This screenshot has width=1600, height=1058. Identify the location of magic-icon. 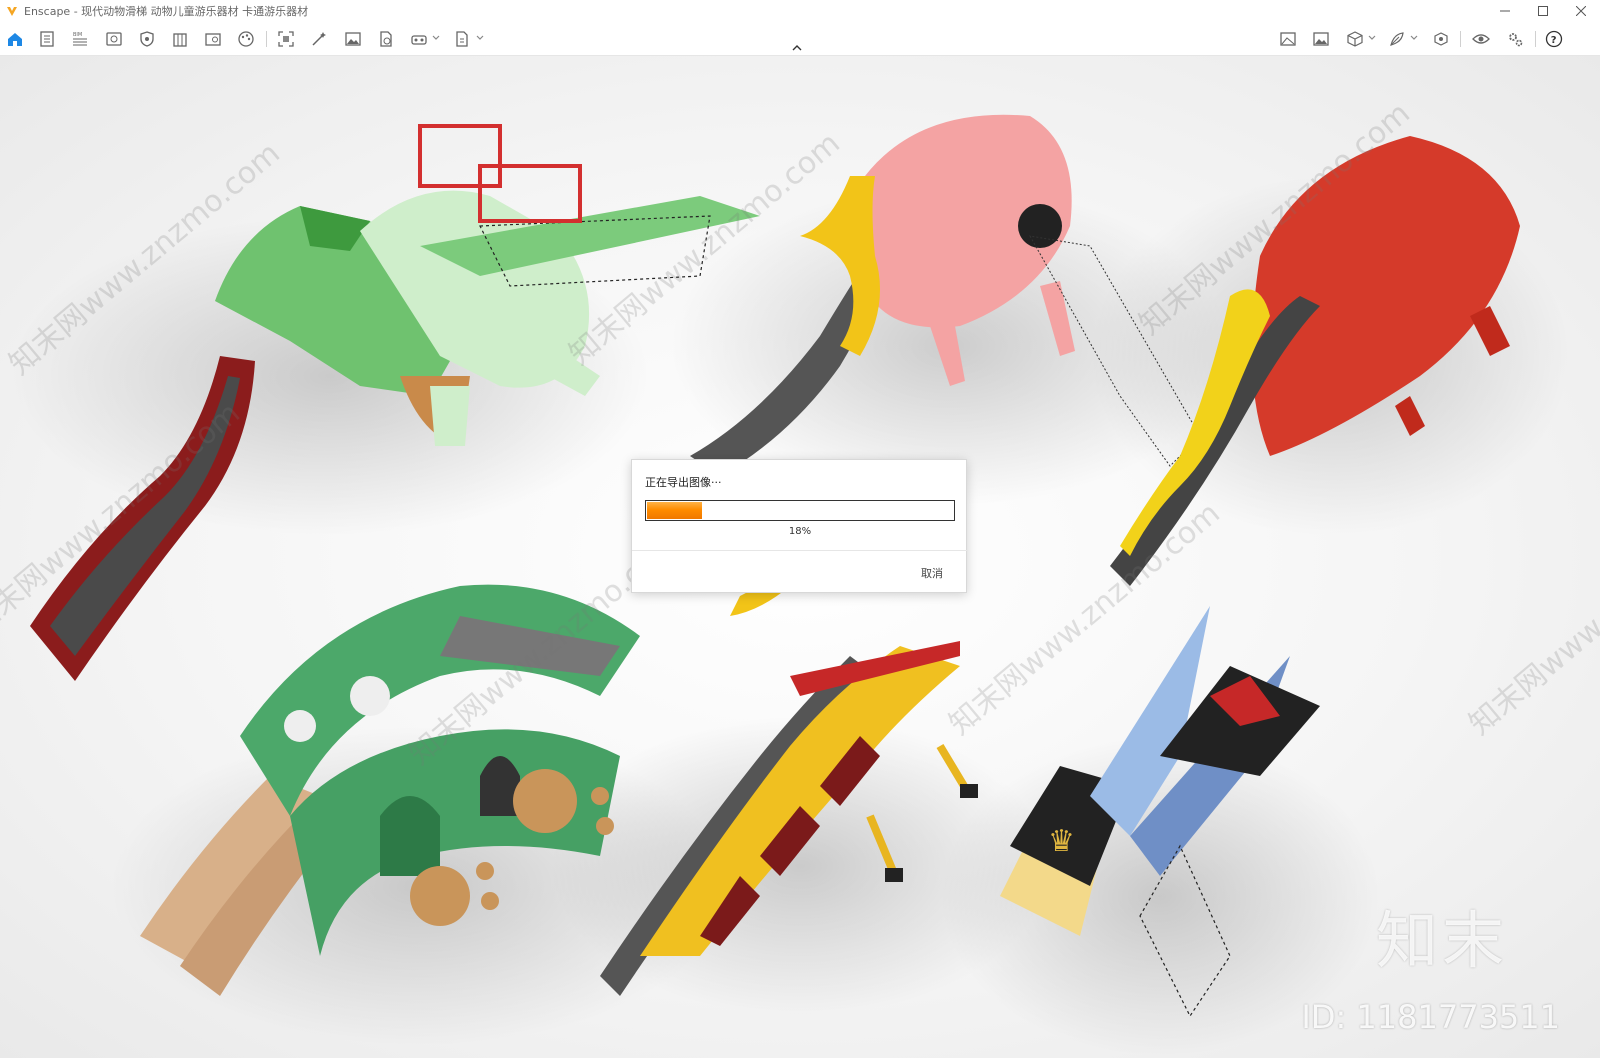
(319, 39).